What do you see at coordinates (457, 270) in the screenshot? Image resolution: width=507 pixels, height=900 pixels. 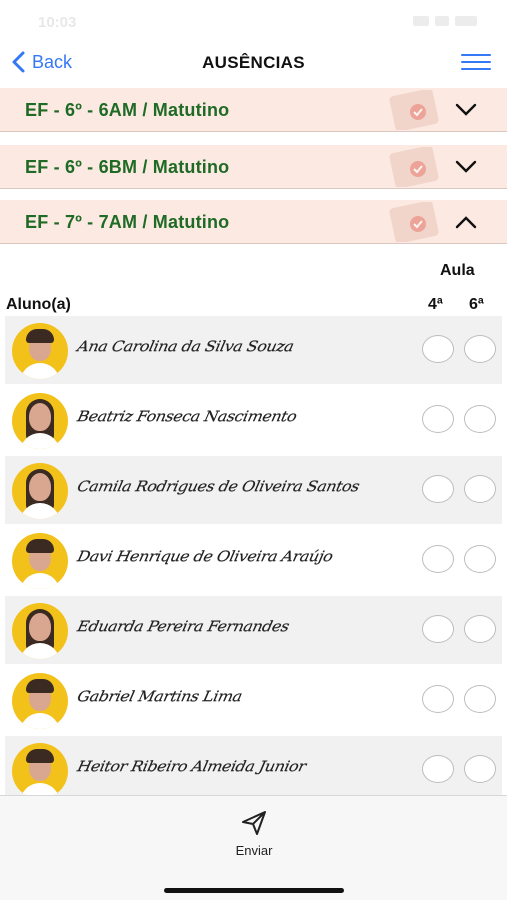 I see `aula-header: Aula` at bounding box center [457, 270].